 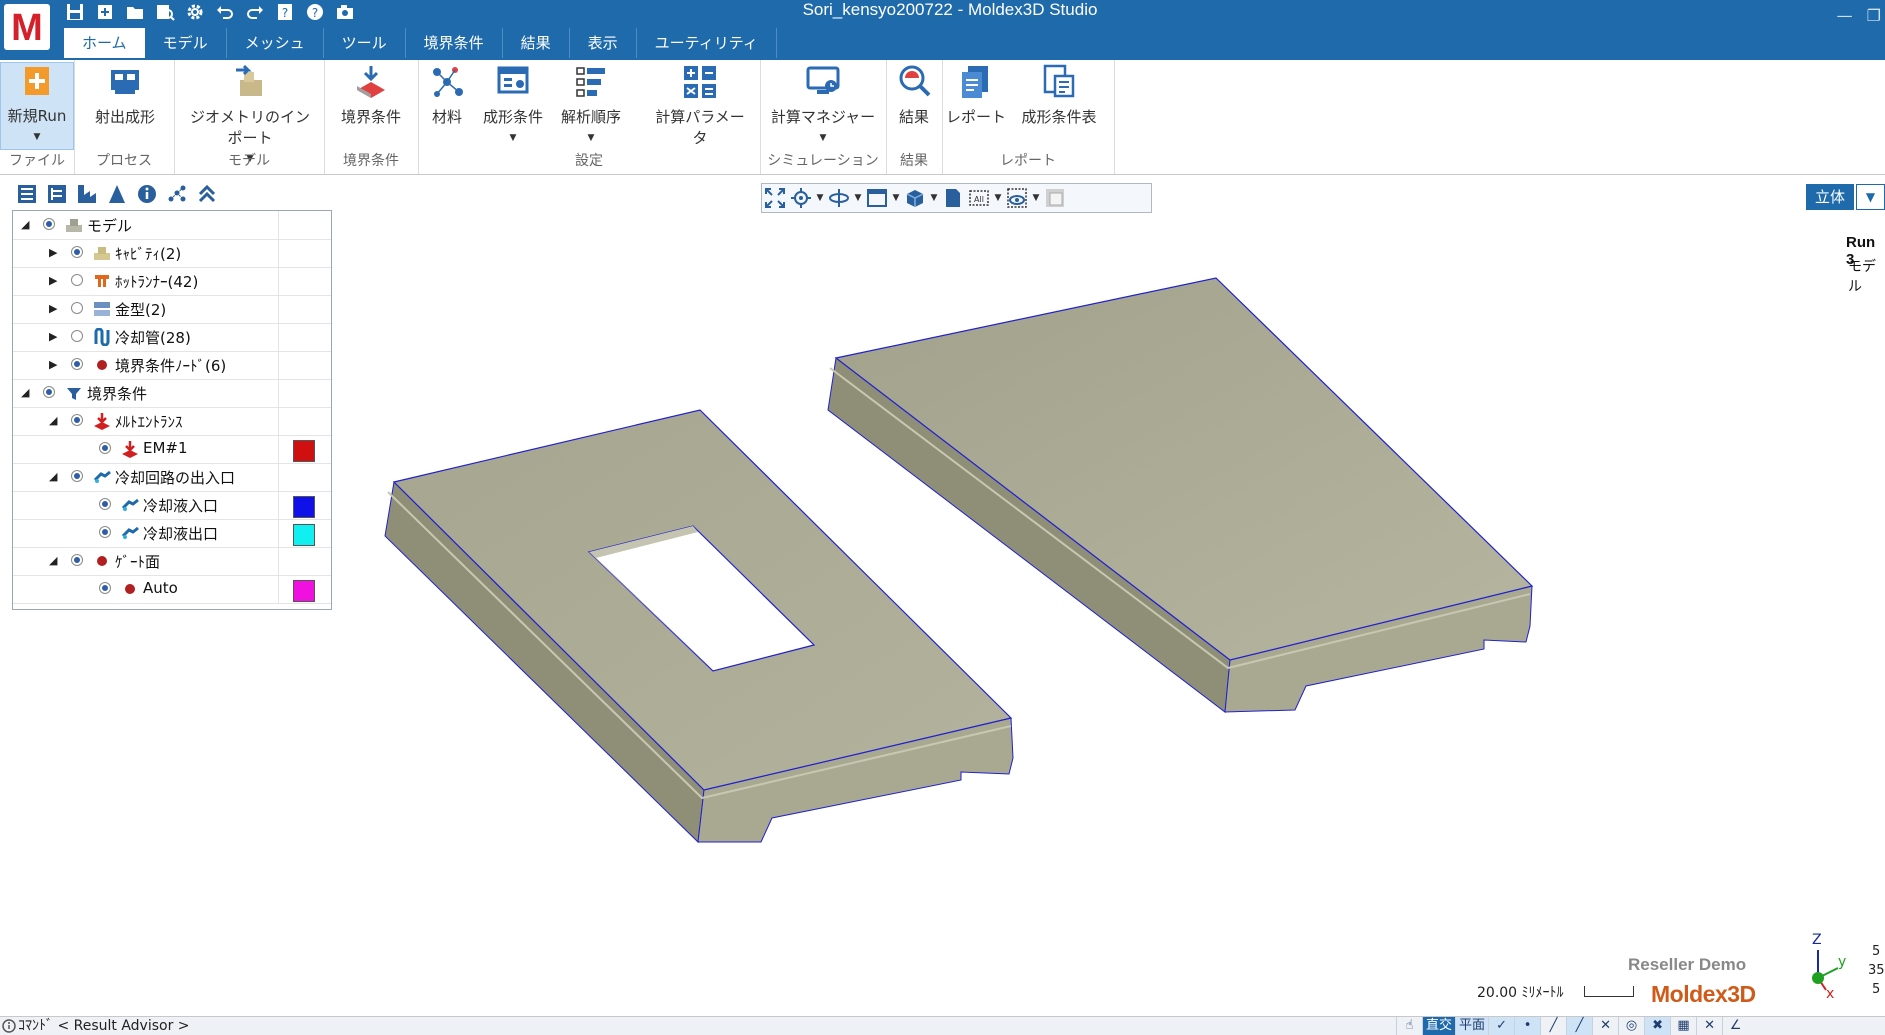 What do you see at coordinates (255, 12) in the screenshot?
I see `redo-icon` at bounding box center [255, 12].